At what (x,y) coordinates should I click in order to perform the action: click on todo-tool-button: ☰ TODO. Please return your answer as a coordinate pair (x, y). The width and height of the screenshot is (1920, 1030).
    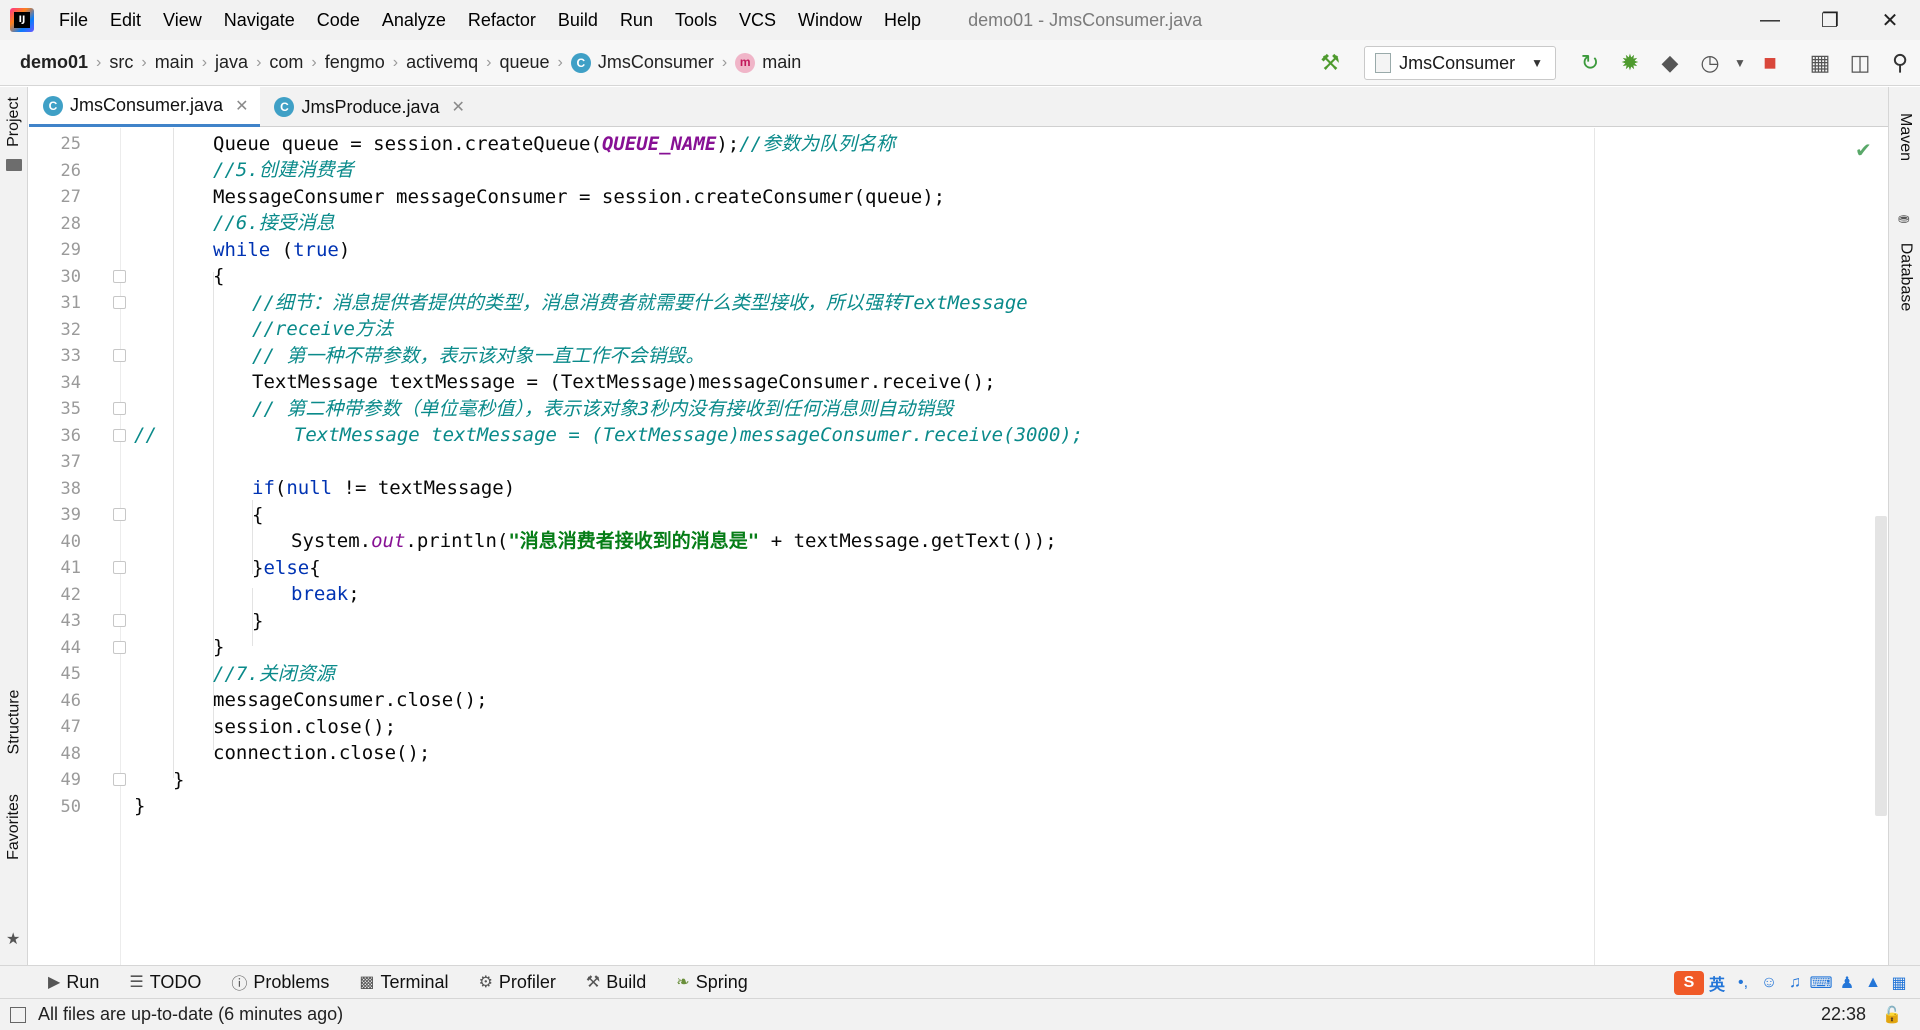
    Looking at the image, I should click on (165, 982).